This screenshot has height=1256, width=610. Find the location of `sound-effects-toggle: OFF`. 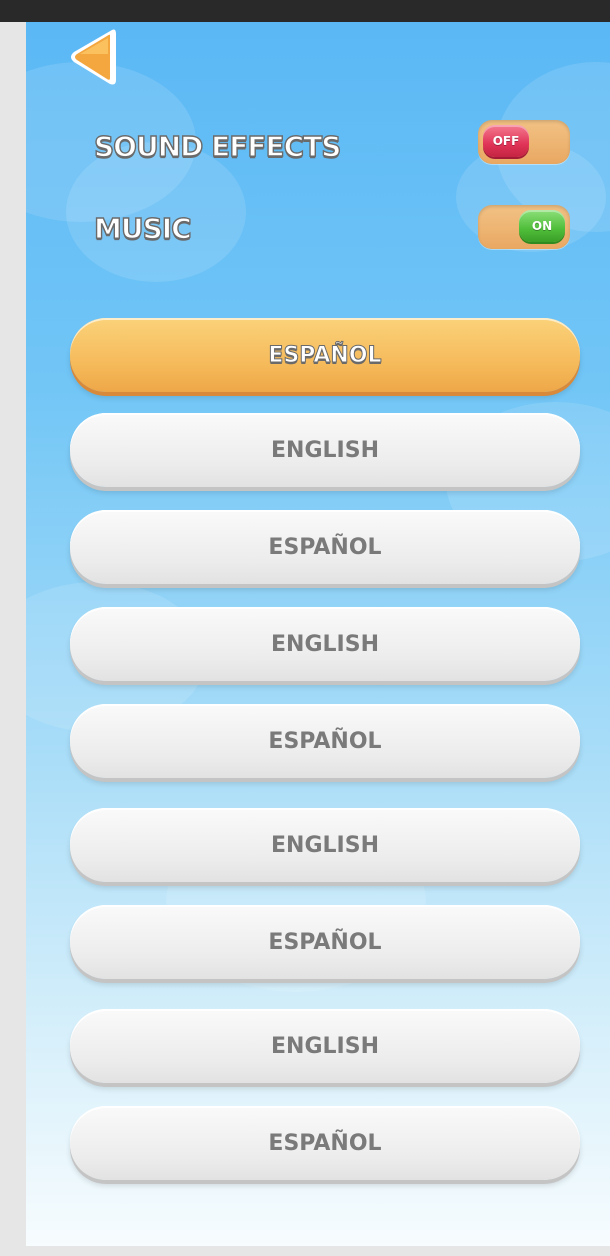

sound-effects-toggle: OFF is located at coordinates (524, 142).